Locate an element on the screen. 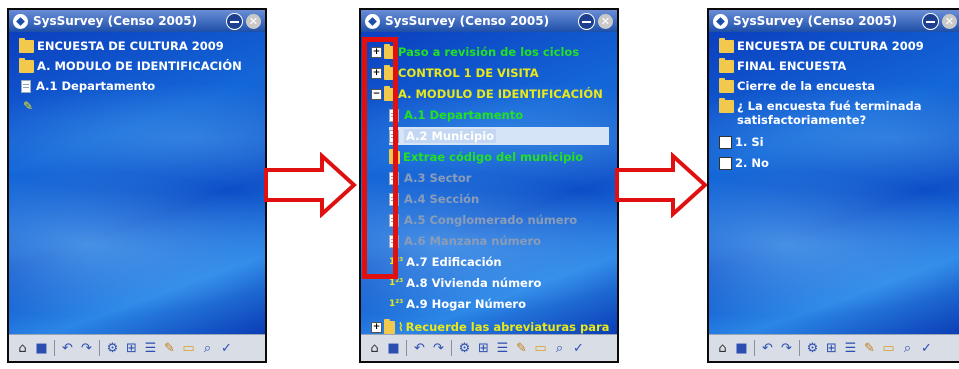 The width and height of the screenshot is (959, 369). tree-item-label: A.1 Departamento is located at coordinates (464, 115).